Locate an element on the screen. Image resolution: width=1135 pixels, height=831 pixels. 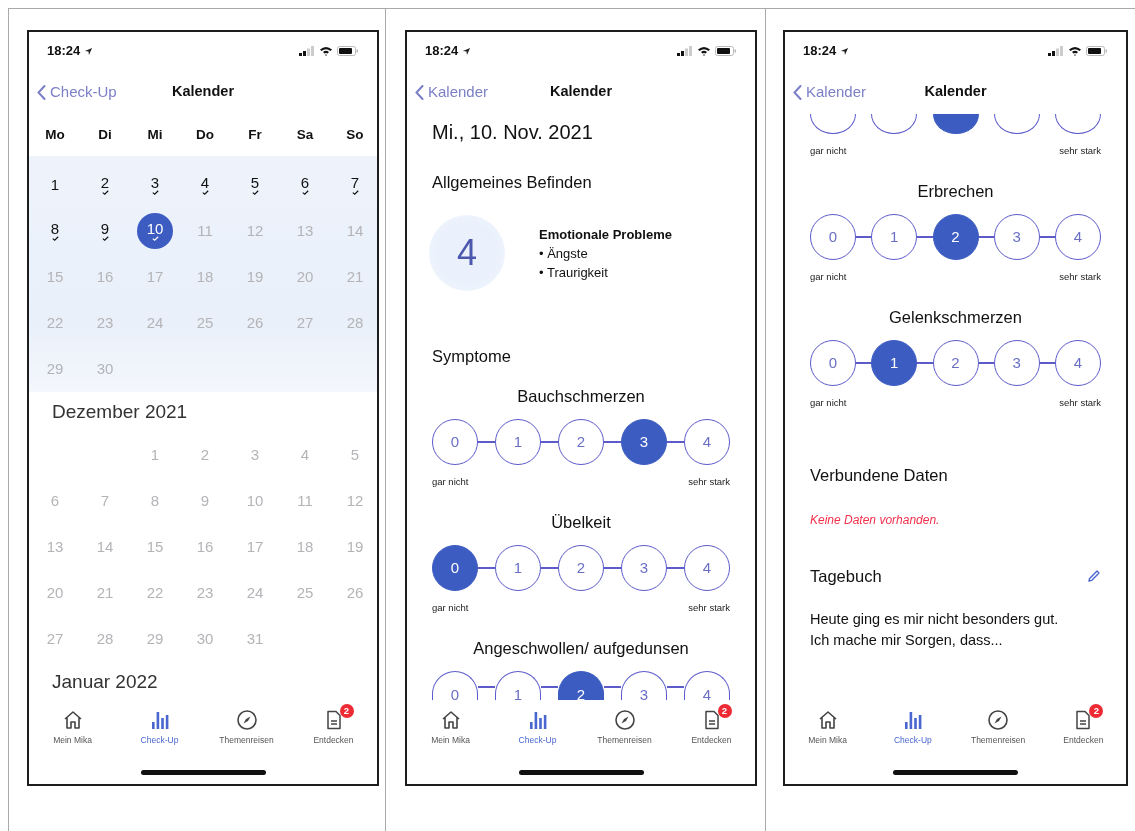
section-heading: Symptome is located at coordinates (472, 356).